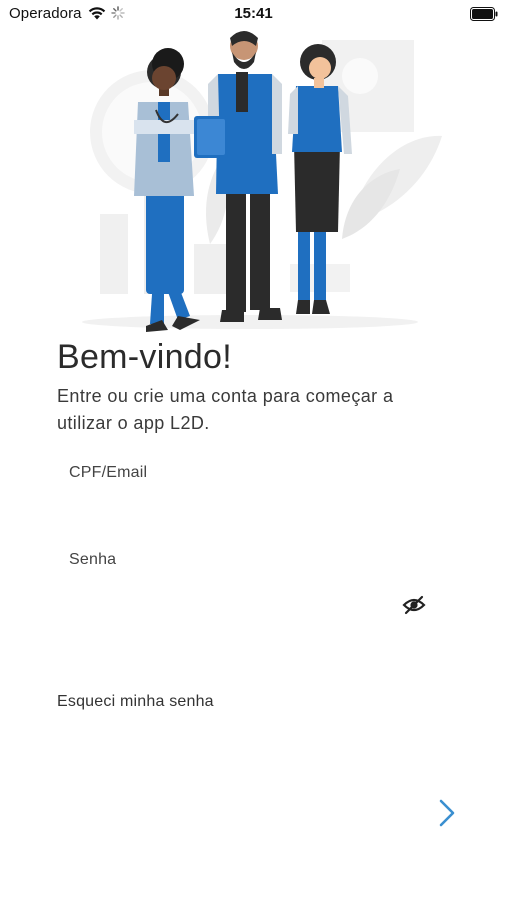  What do you see at coordinates (93, 559) in the screenshot?
I see `password-label: Senha` at bounding box center [93, 559].